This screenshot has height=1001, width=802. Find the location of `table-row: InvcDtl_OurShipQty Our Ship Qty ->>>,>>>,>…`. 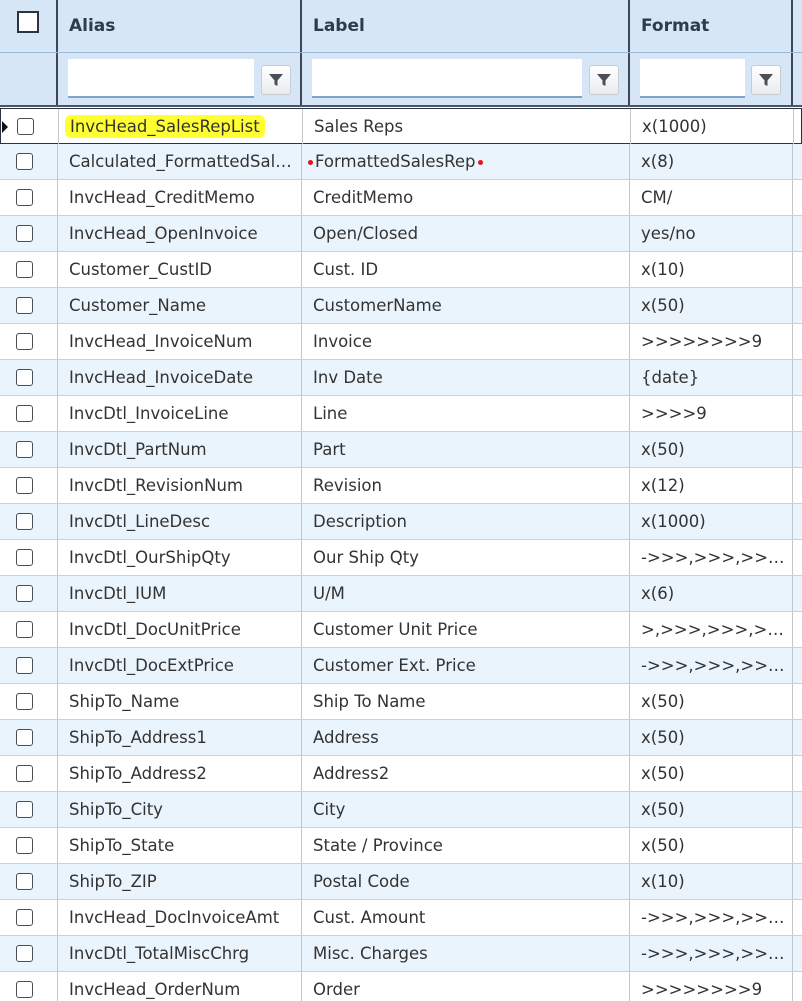

table-row: InvcDtl_OurShipQty Our Ship Qty ->>>,>>>,>… is located at coordinates (401, 558).